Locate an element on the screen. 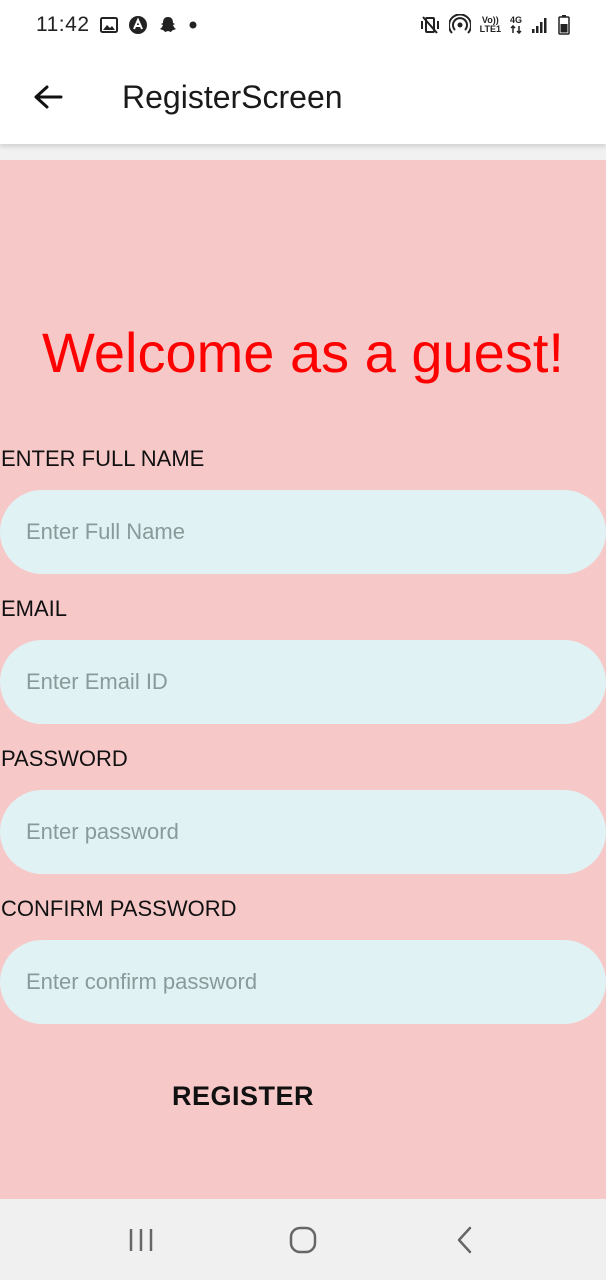 The width and height of the screenshot is (606, 1280). status-left: 11:42 is located at coordinates (117, 25).